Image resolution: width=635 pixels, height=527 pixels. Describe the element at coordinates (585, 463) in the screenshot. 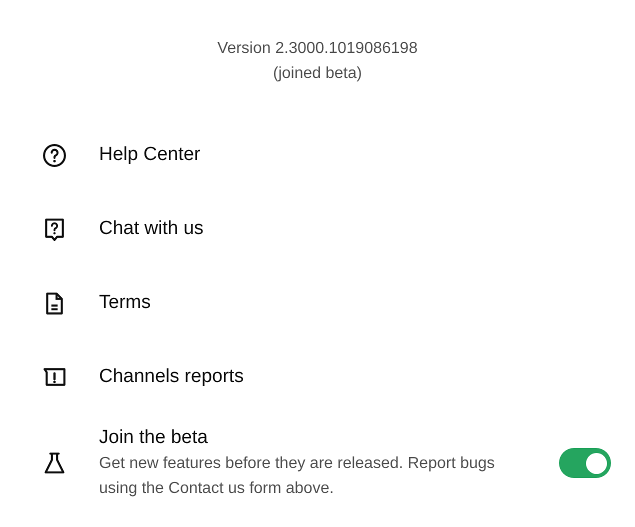

I see `beta-toggle` at that location.